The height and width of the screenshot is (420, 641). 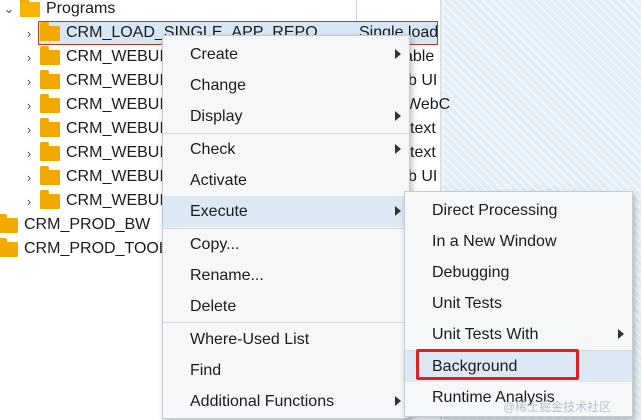 What do you see at coordinates (81, 8) in the screenshot?
I see `tree-node-label: Programs` at bounding box center [81, 8].